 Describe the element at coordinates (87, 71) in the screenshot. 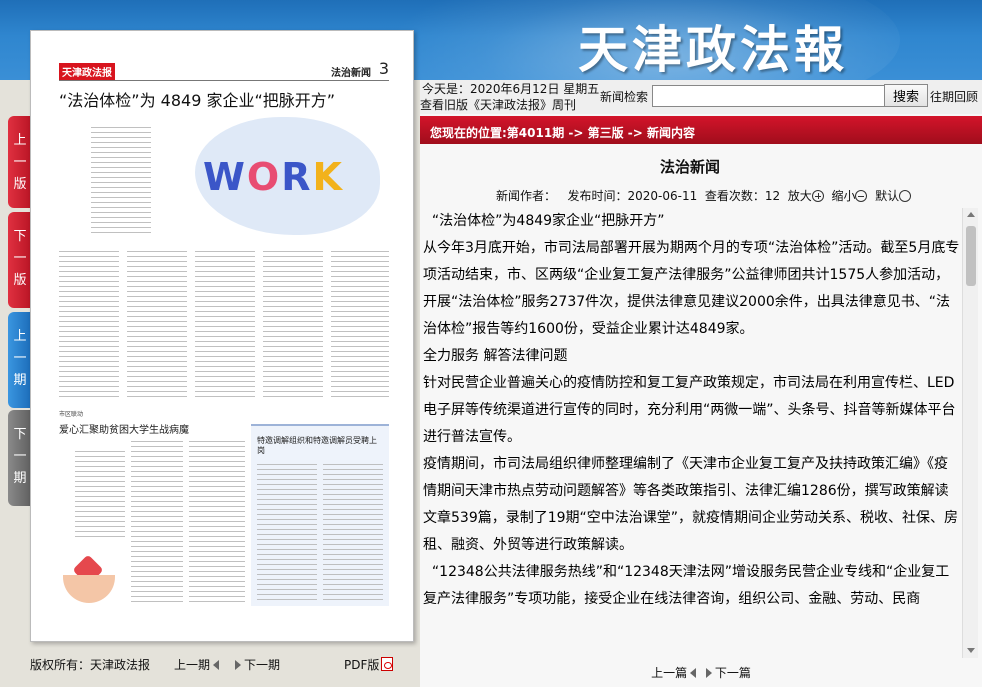

I see `newspaper-logo: 天津政法报` at that location.